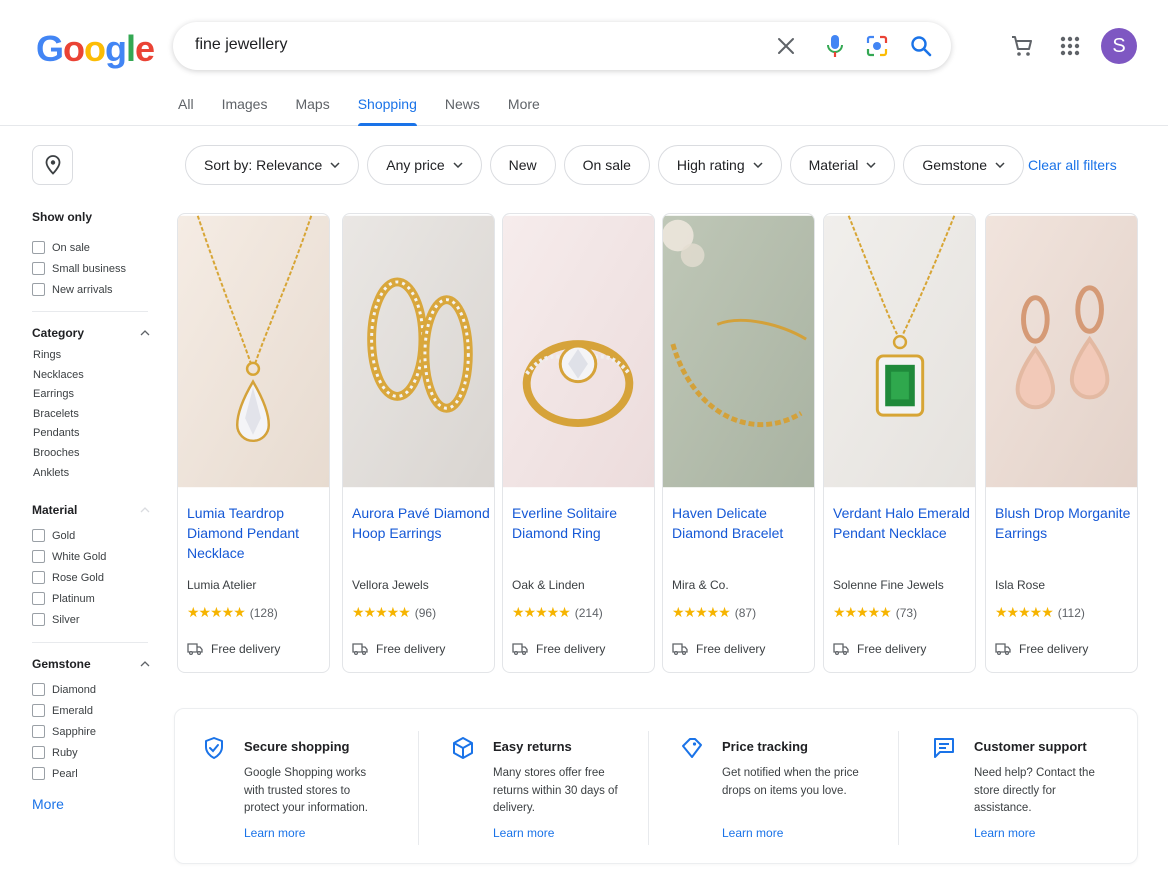 This screenshot has width=1168, height=880. Describe the element at coordinates (91, 664) in the screenshot. I see `gemstone-header: Gemstone` at that location.